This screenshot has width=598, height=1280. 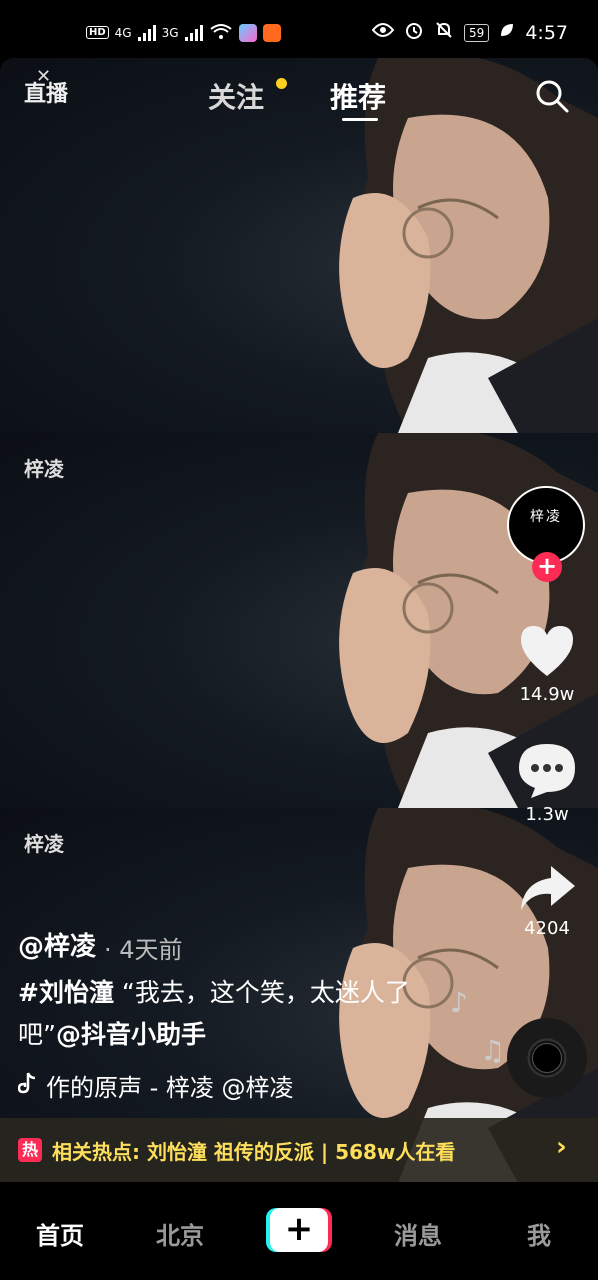 What do you see at coordinates (547, 814) in the screenshot?
I see `comment-count: 1.3w` at bounding box center [547, 814].